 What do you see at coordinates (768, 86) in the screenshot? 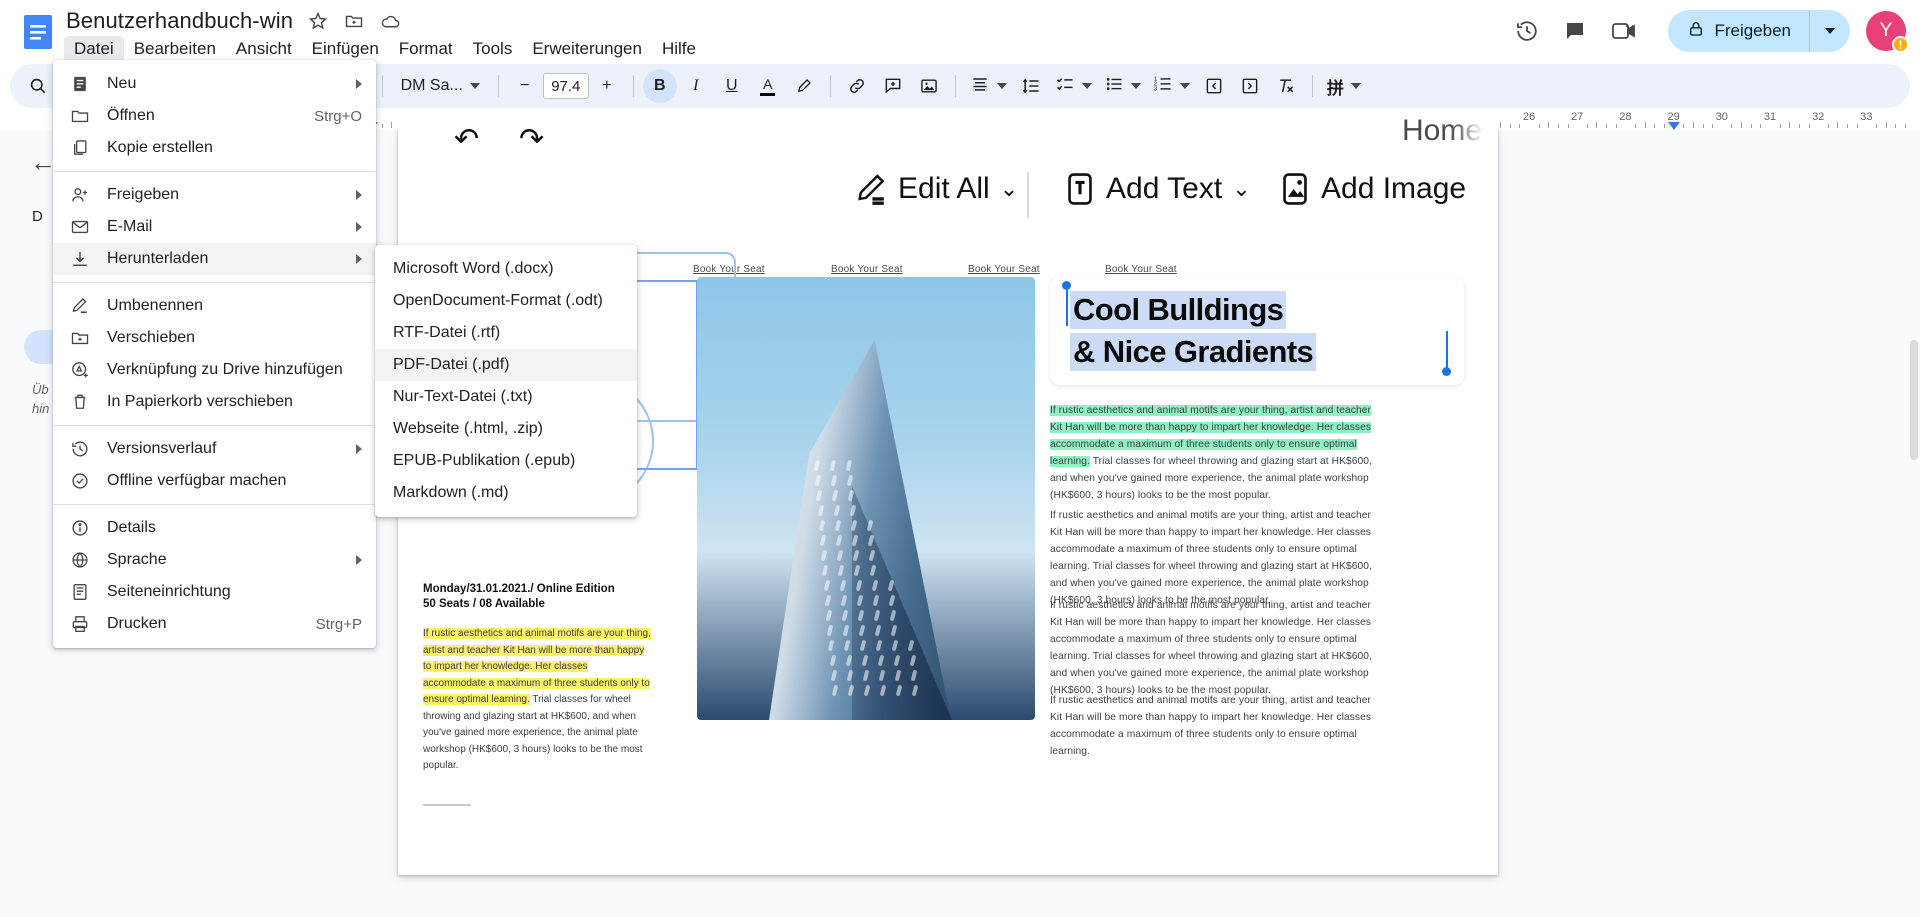
I see `text-color-button: A` at bounding box center [768, 86].